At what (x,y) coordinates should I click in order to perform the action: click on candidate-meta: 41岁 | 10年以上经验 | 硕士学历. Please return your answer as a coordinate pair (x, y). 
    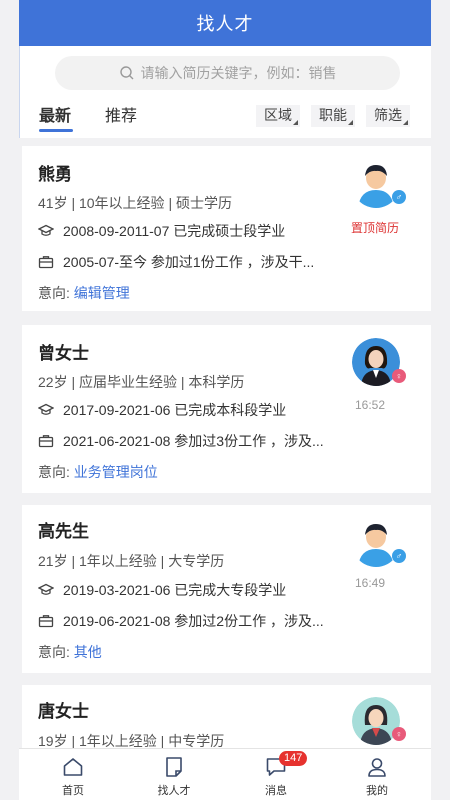
    Looking at the image, I should click on (135, 203).